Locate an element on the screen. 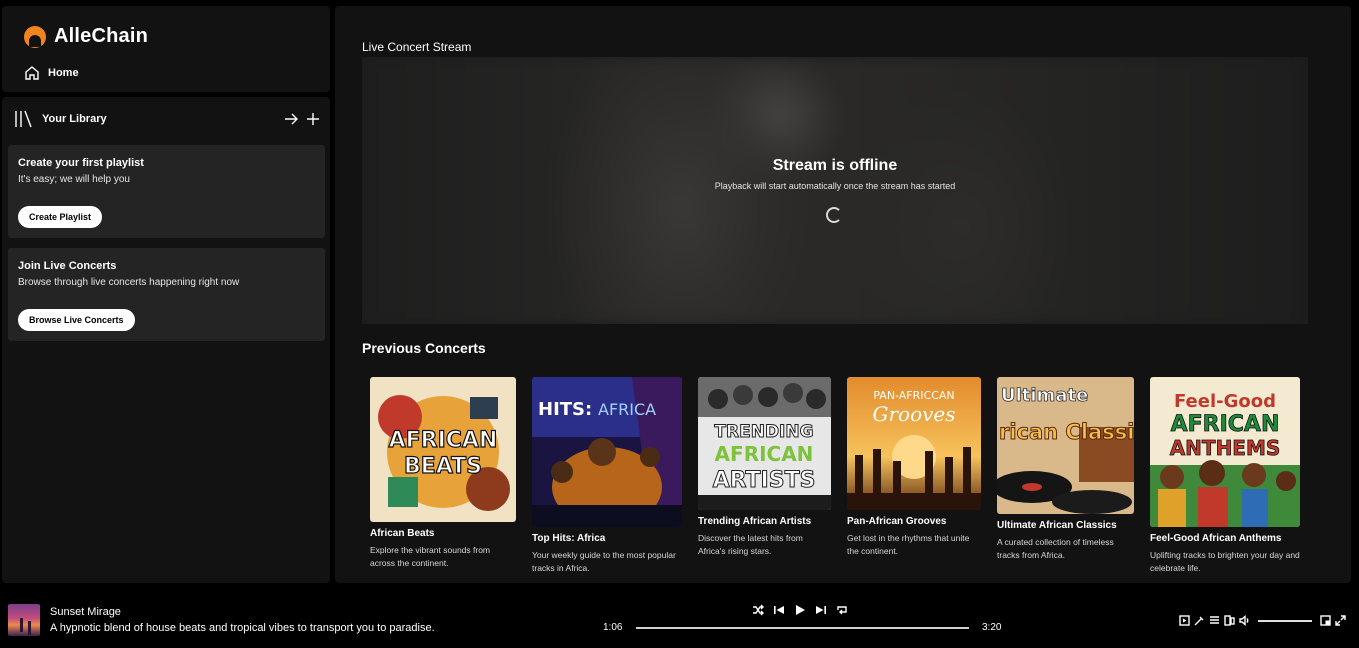  current-time: 1:06 is located at coordinates (613, 627).